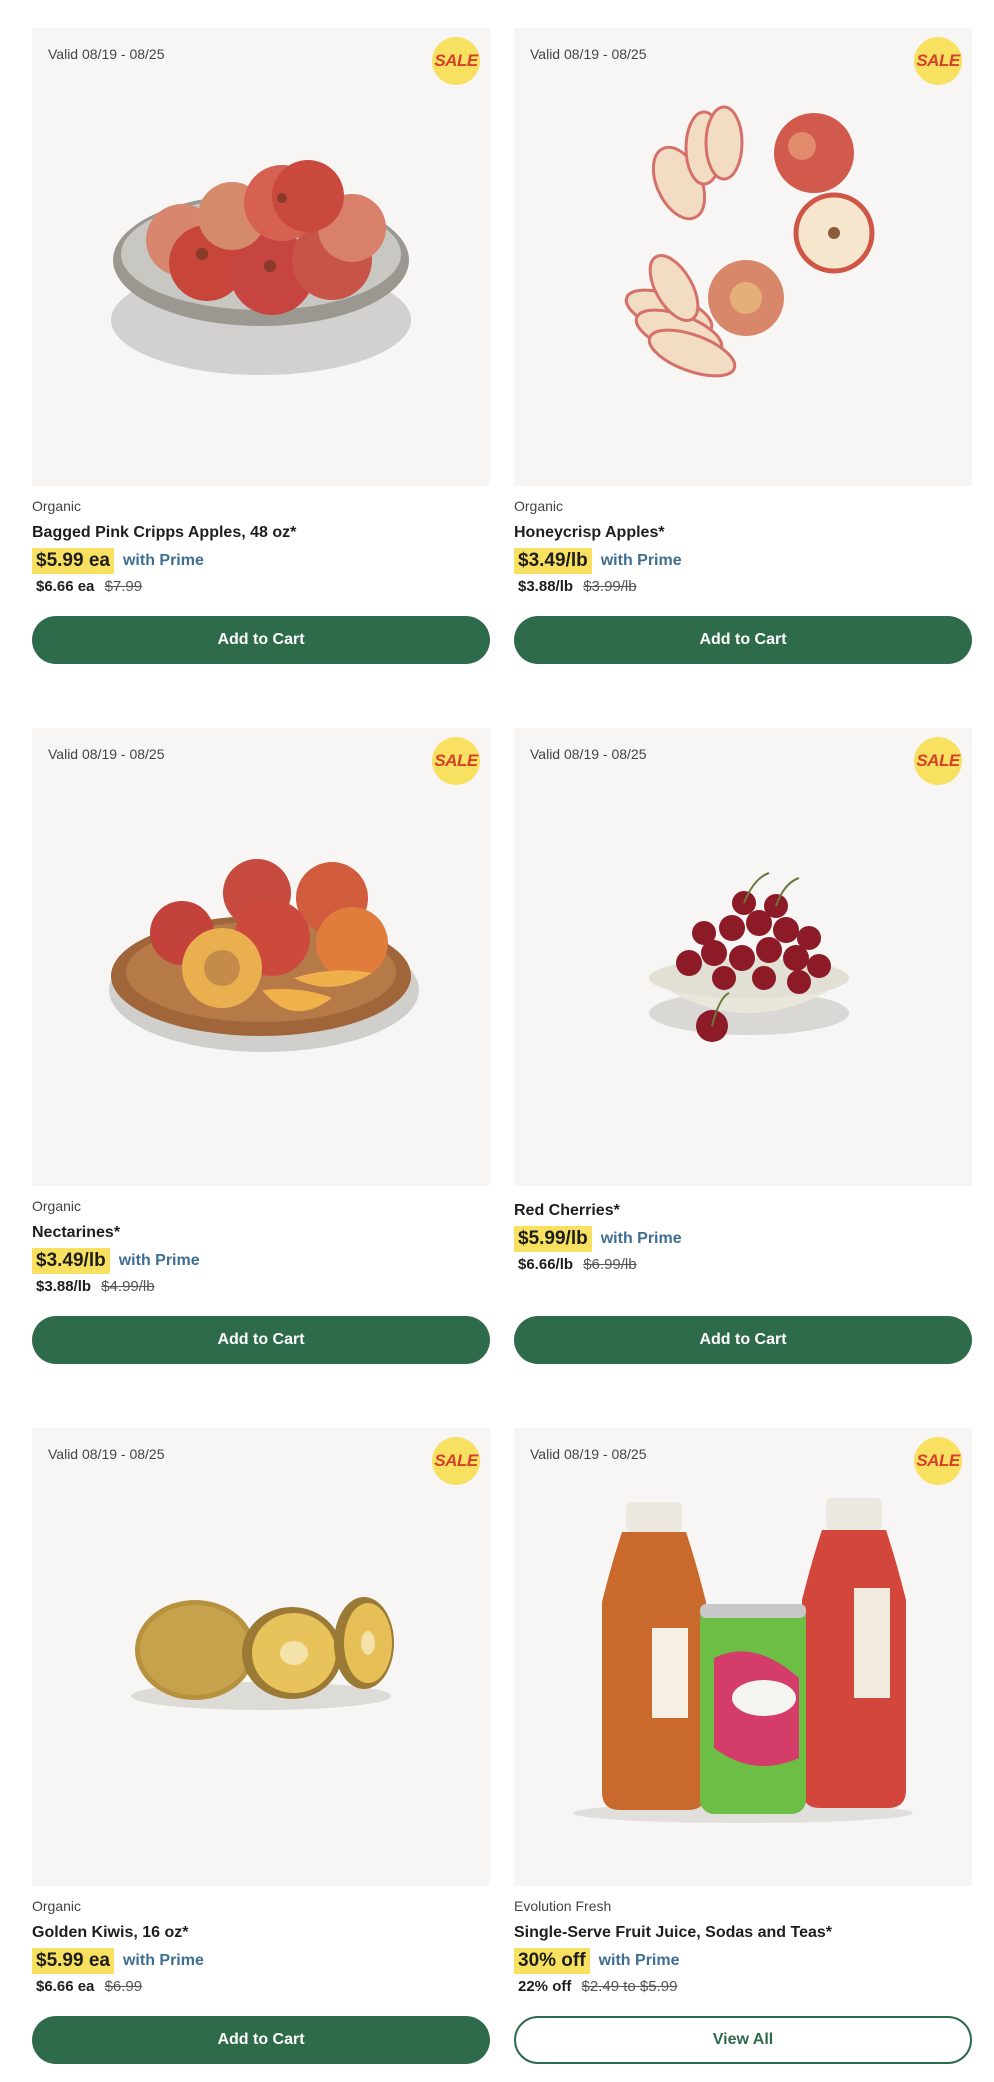  What do you see at coordinates (264, 955) in the screenshot?
I see `nectarine-plate-image` at bounding box center [264, 955].